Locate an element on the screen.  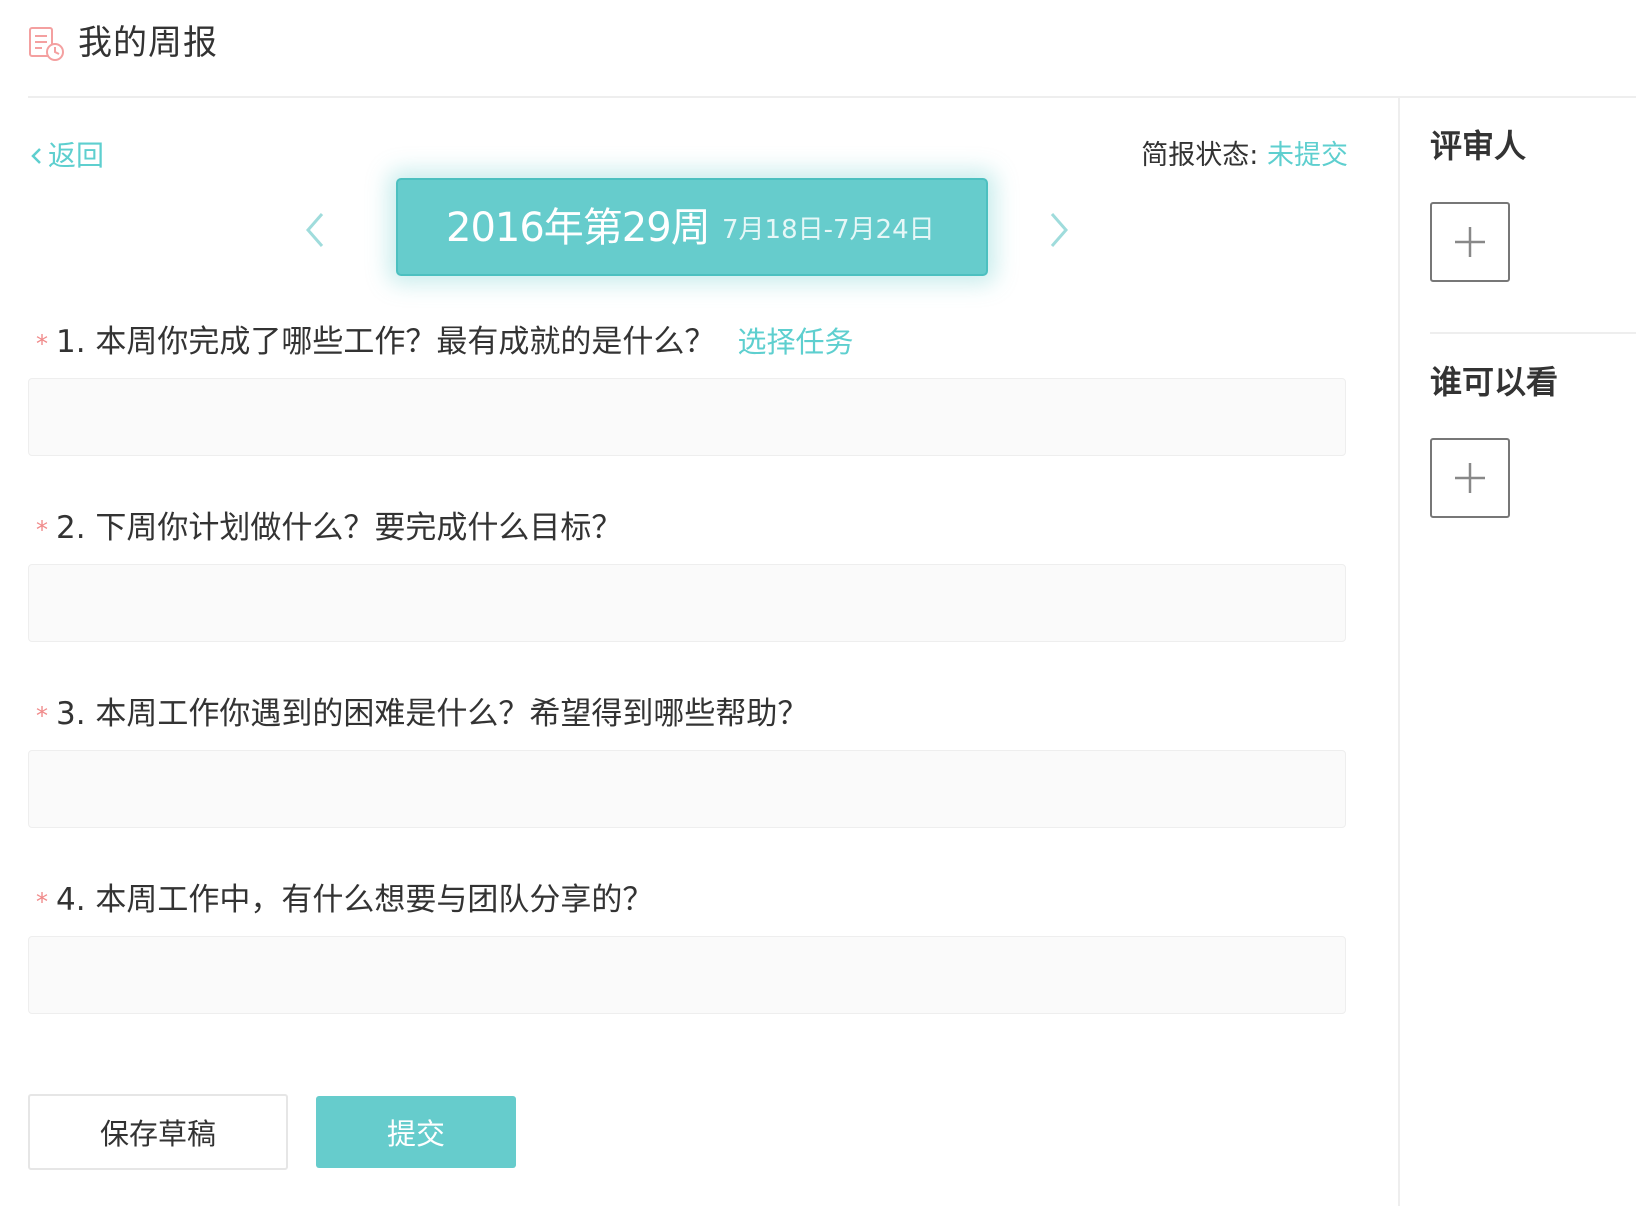
question-label: 3. 本周工作你遇到的困难是什么？希望得到哪些帮助？ is located at coordinates (432, 714).